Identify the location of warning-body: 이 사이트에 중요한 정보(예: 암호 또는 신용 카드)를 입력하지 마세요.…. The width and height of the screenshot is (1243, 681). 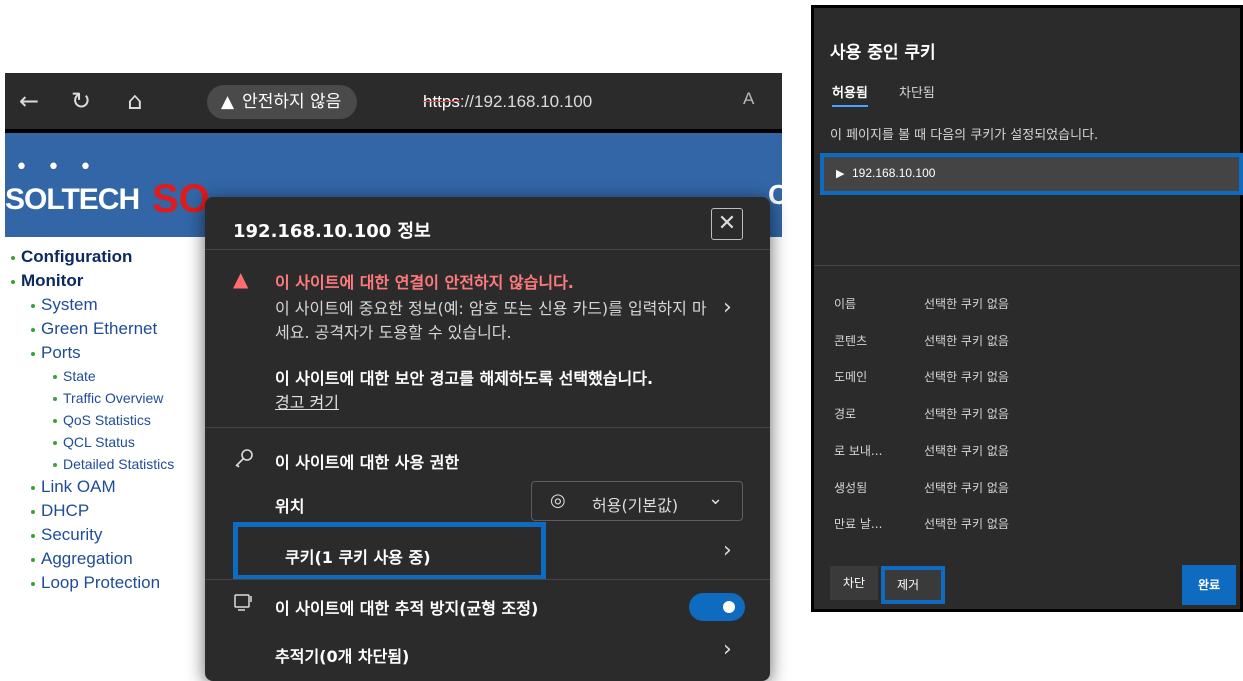
(494, 321).